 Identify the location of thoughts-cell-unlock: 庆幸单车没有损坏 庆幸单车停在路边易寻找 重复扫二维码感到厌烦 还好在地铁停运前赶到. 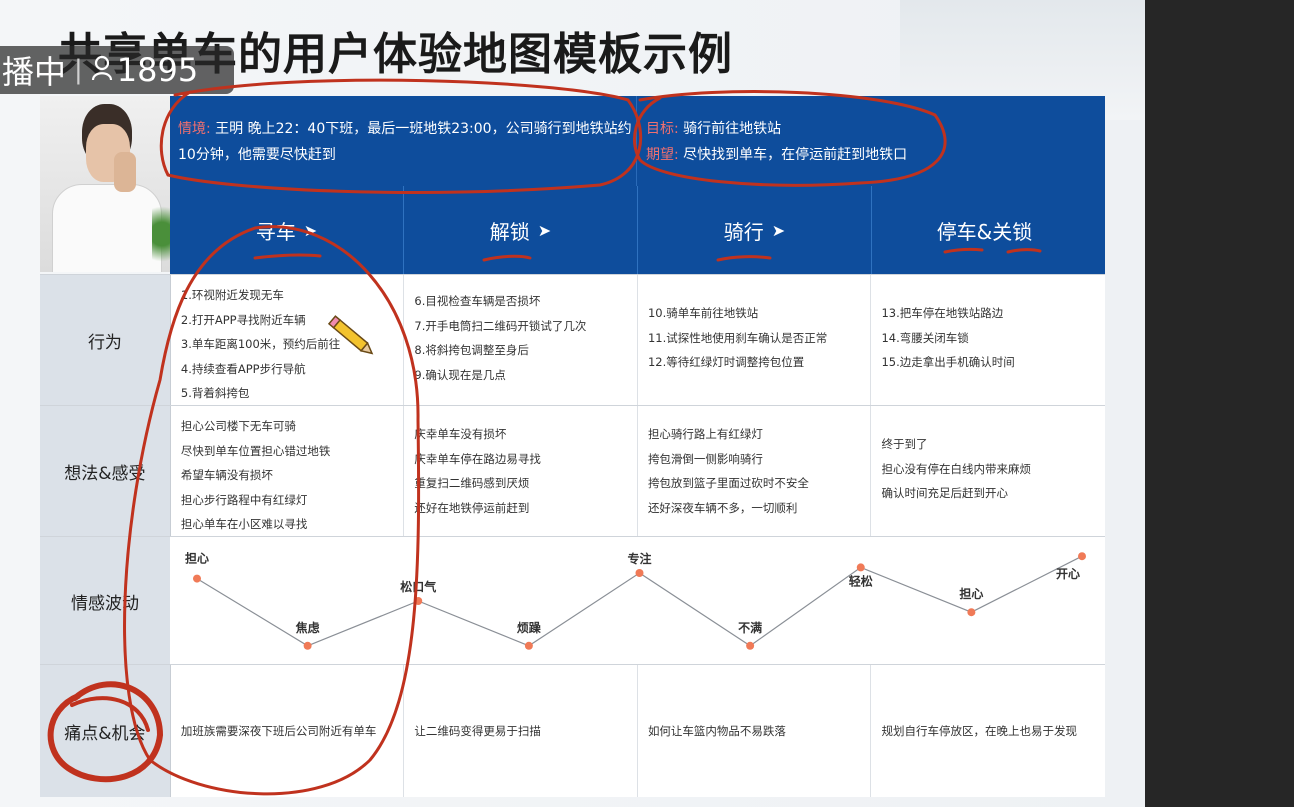
(521, 471).